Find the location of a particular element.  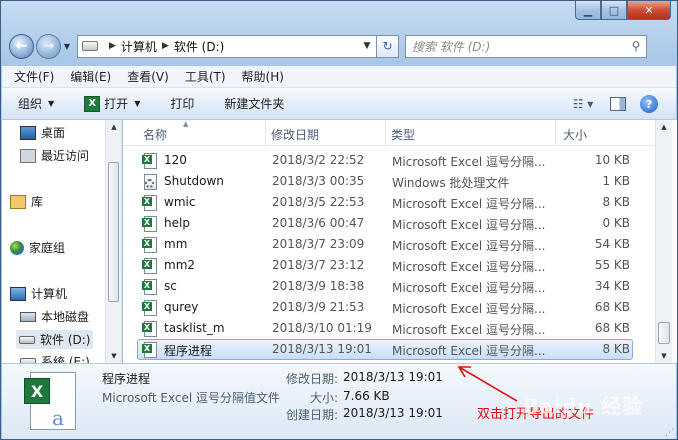

back-arrow-icon: ← is located at coordinates (21, 46).